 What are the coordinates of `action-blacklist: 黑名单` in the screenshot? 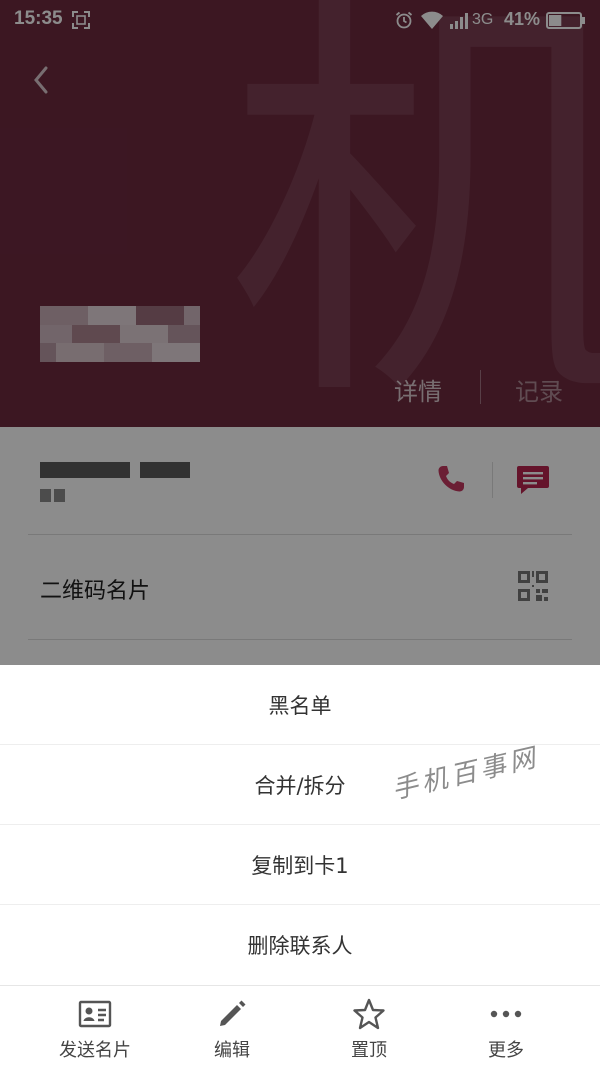 It's located at (300, 705).